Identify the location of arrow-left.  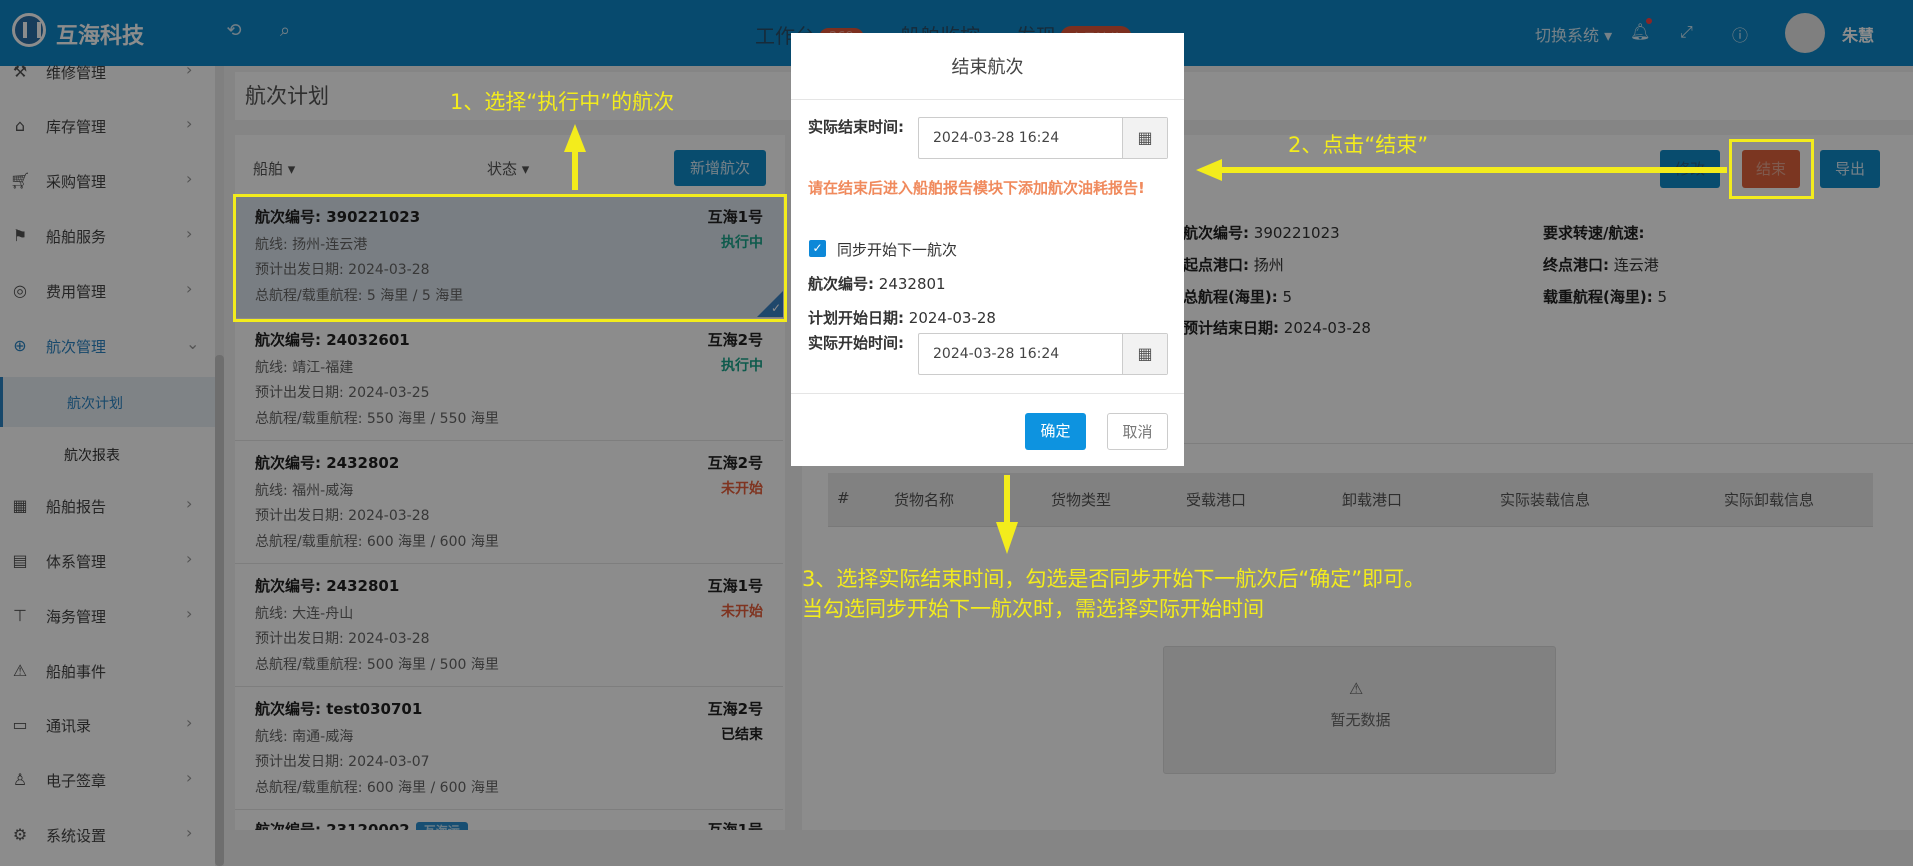
(1461, 170).